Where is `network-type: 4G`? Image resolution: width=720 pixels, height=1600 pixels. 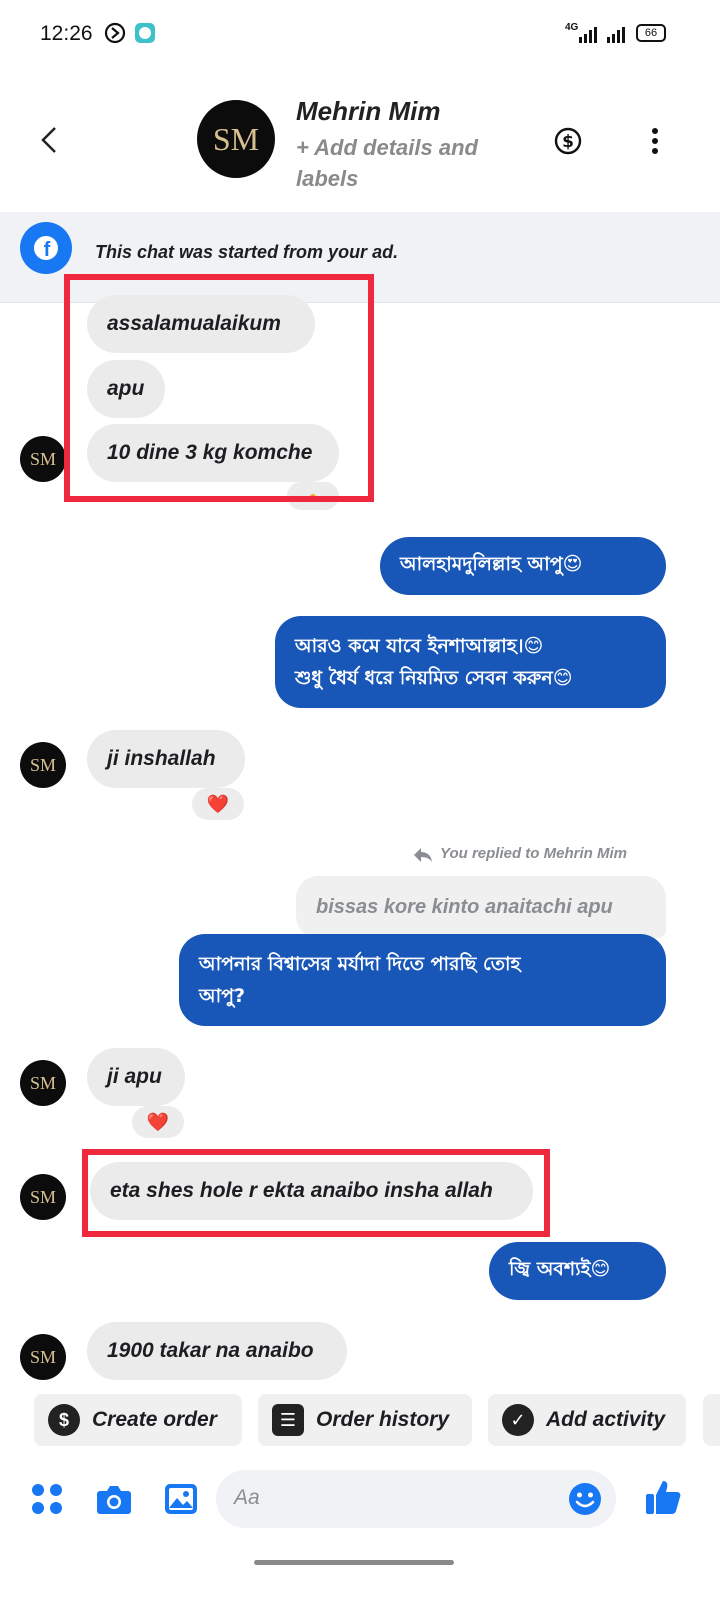 network-type: 4G is located at coordinates (572, 27).